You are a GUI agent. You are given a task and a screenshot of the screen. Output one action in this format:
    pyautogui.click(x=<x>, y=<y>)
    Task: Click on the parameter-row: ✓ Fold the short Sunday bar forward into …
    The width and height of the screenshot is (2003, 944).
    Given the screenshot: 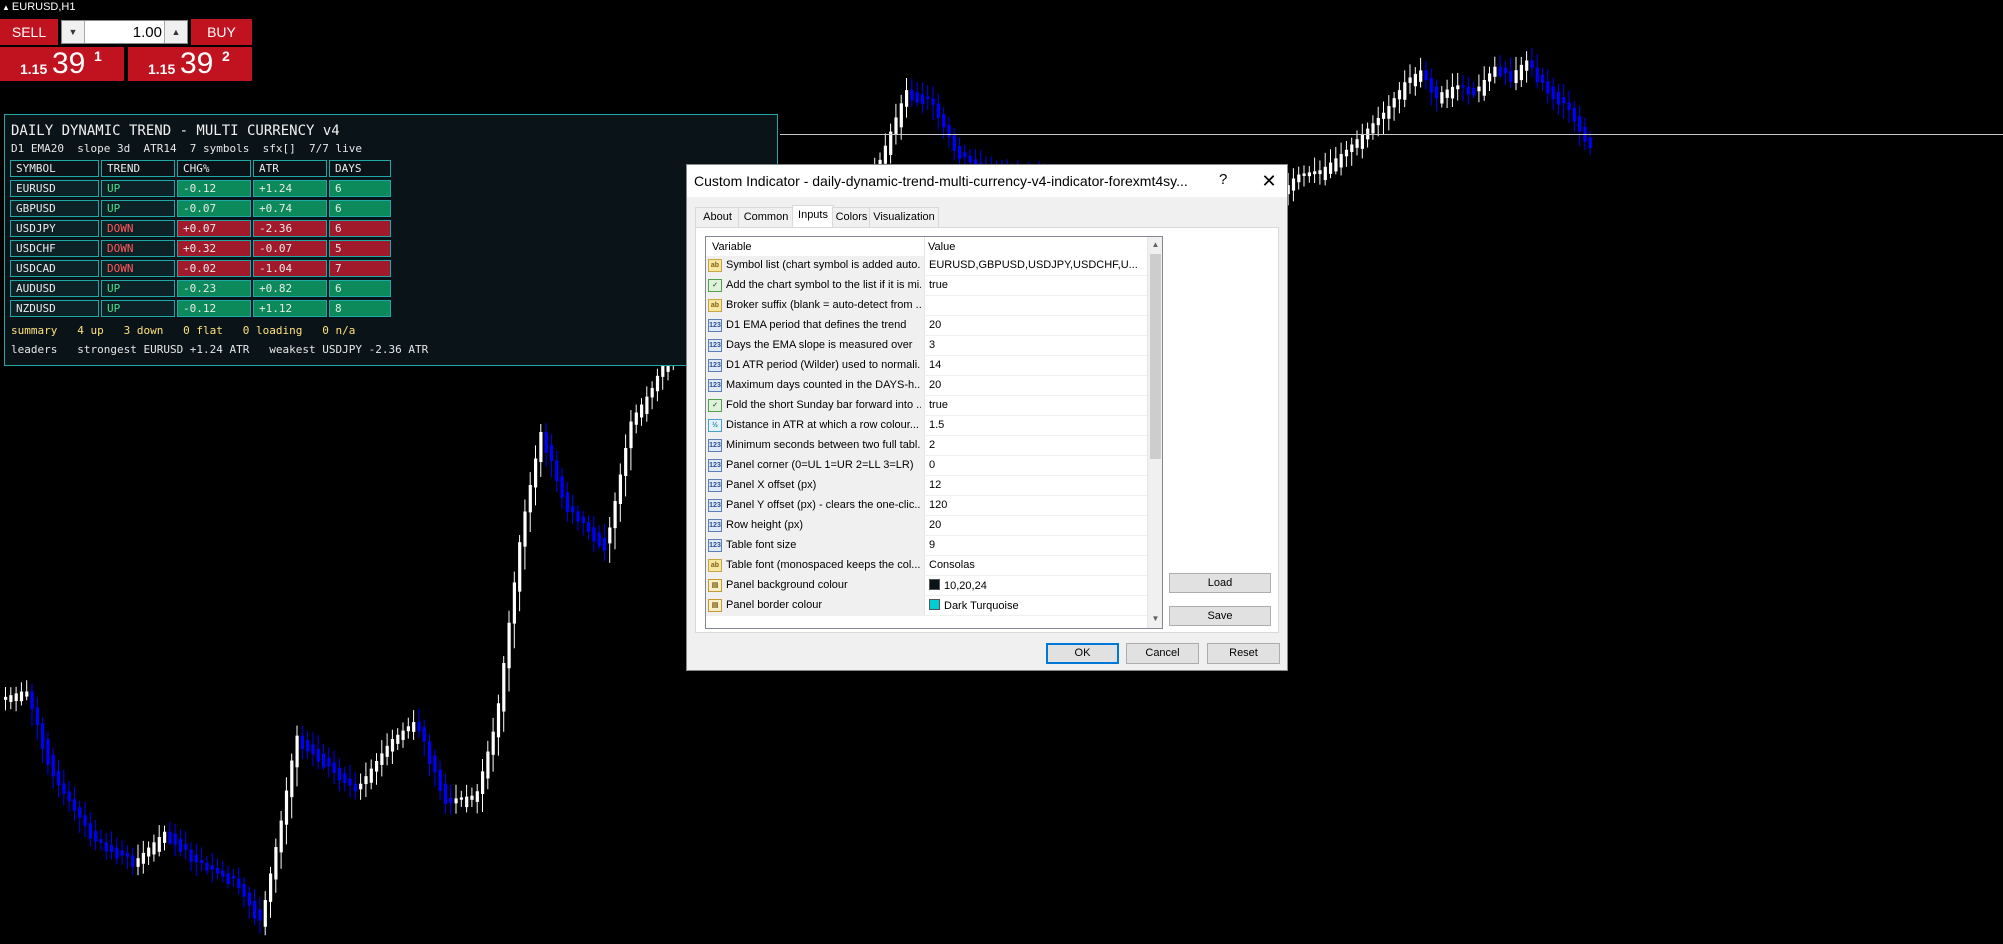 What is the action you would take?
    pyautogui.click(x=926, y=406)
    